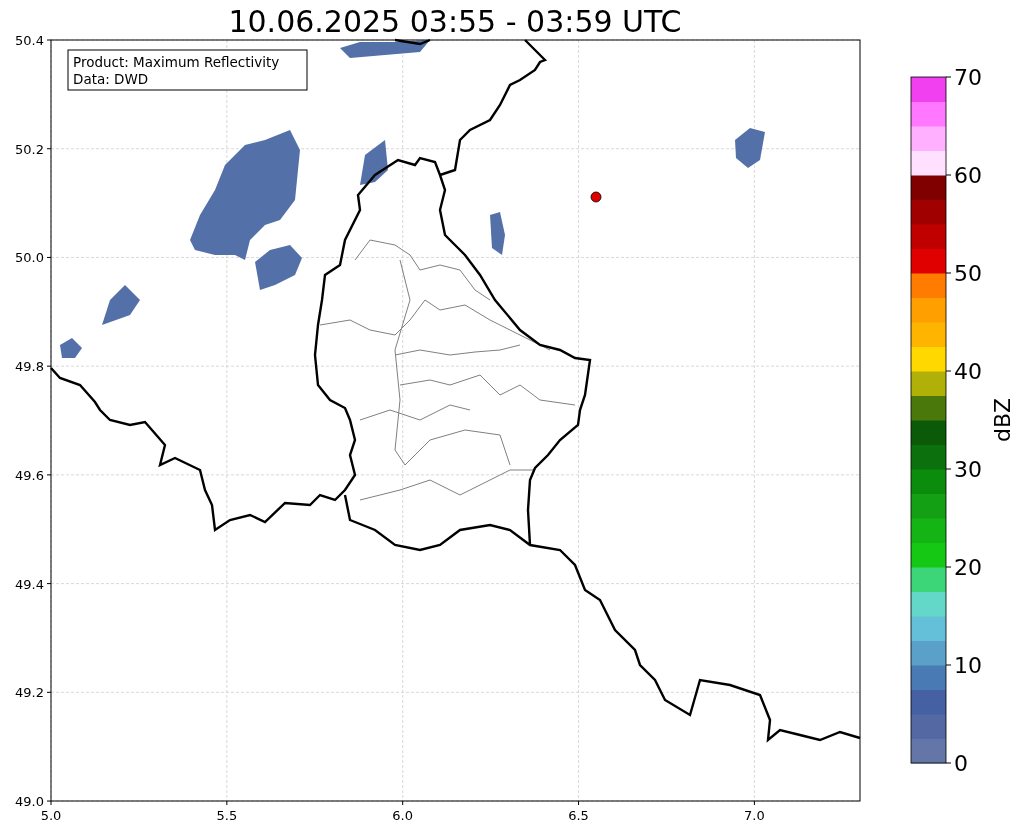  What do you see at coordinates (176, 62) in the screenshot?
I see `info-text: Product: Maximum Reflectivity` at bounding box center [176, 62].